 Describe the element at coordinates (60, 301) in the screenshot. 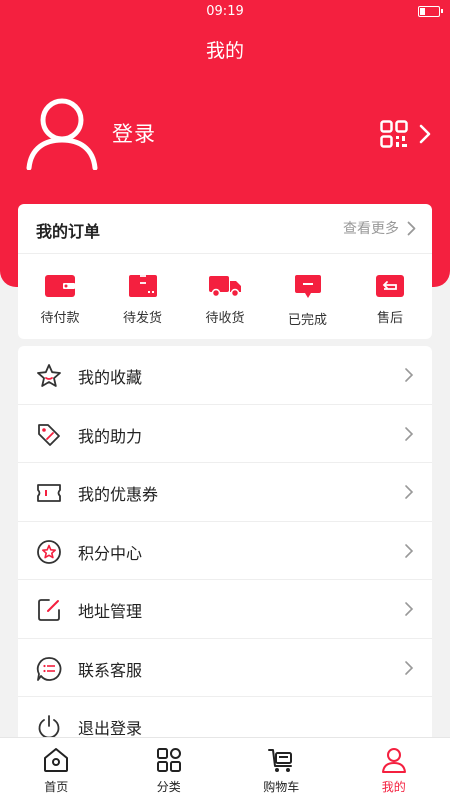

I see `order-status-pending-payment: 待付款` at that location.